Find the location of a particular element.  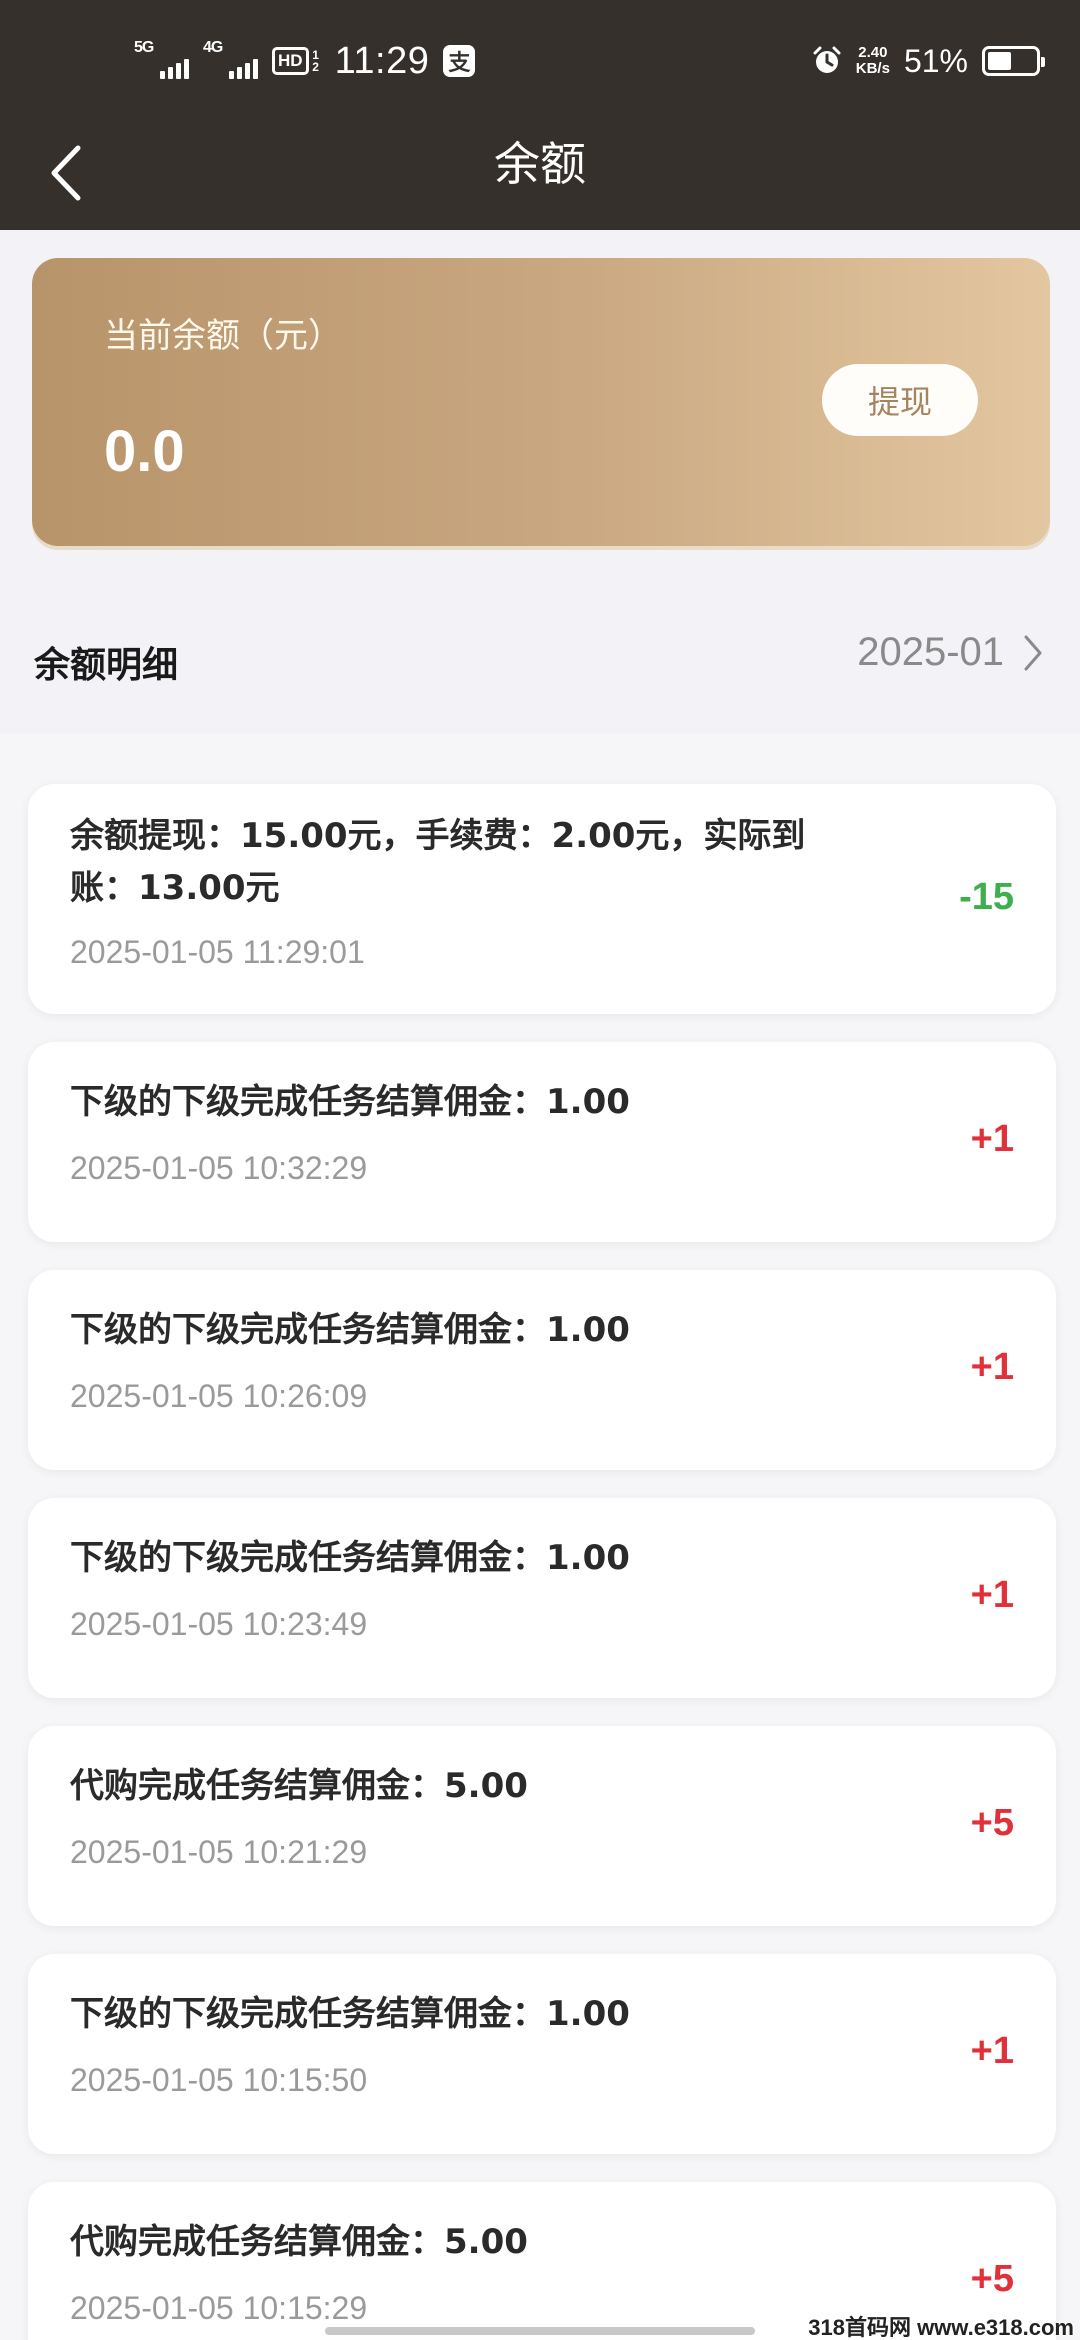

record-item: 下级的下级完成任务结算佣金：1.00 2025-01-05 10:26:09 +1 is located at coordinates (542, 1370).